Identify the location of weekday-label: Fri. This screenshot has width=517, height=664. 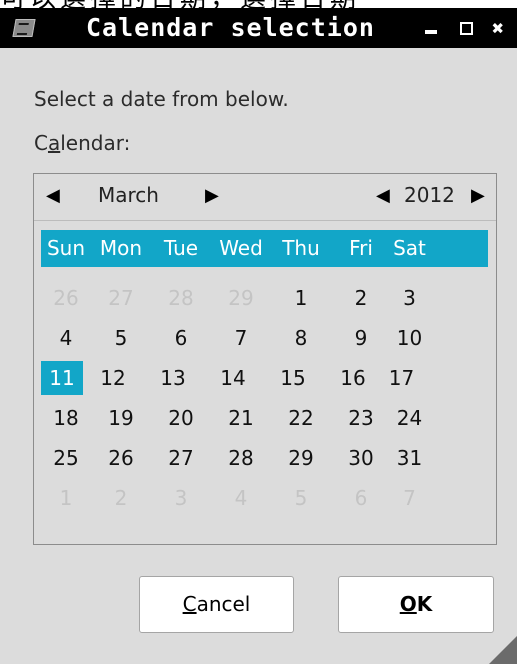
(361, 248).